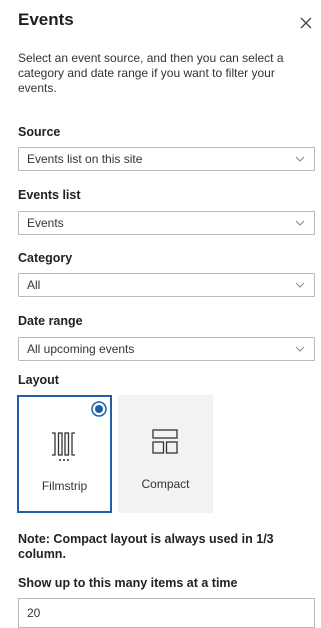  What do you see at coordinates (46, 19) in the screenshot?
I see `pane-title: Events` at bounding box center [46, 19].